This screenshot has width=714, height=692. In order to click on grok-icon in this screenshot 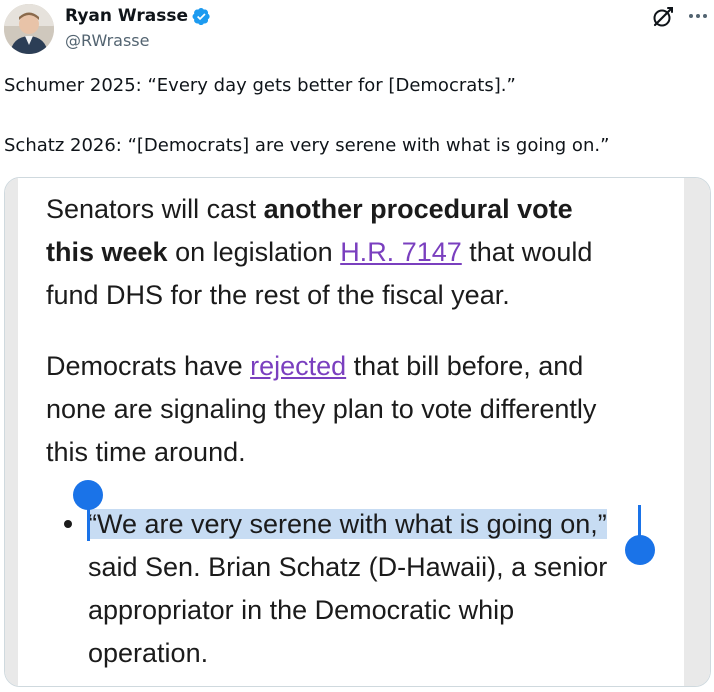, I will do `click(663, 17)`.